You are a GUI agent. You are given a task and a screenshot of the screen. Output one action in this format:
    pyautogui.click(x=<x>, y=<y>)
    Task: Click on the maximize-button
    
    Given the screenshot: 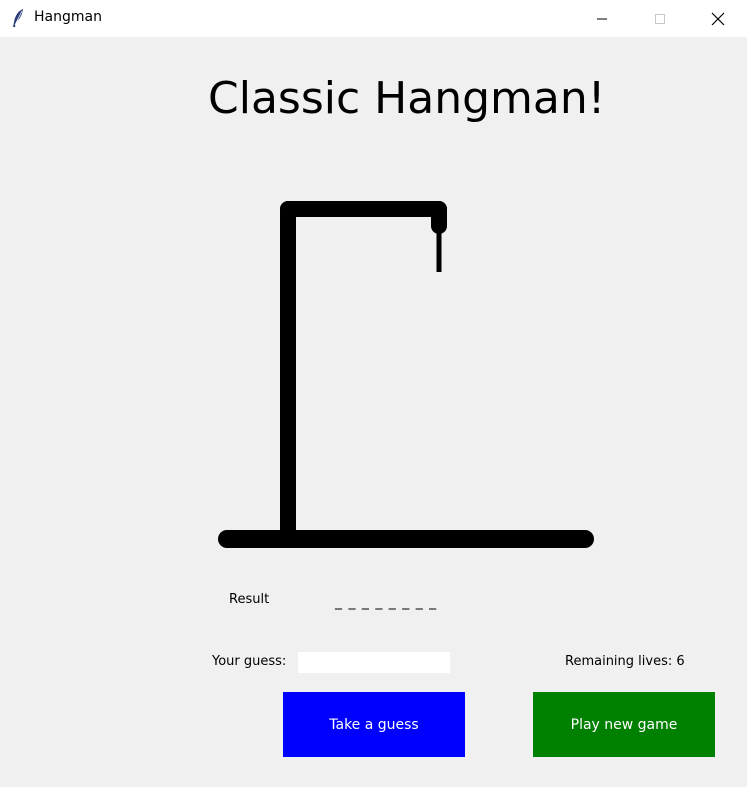 What is the action you would take?
    pyautogui.click(x=660, y=18)
    